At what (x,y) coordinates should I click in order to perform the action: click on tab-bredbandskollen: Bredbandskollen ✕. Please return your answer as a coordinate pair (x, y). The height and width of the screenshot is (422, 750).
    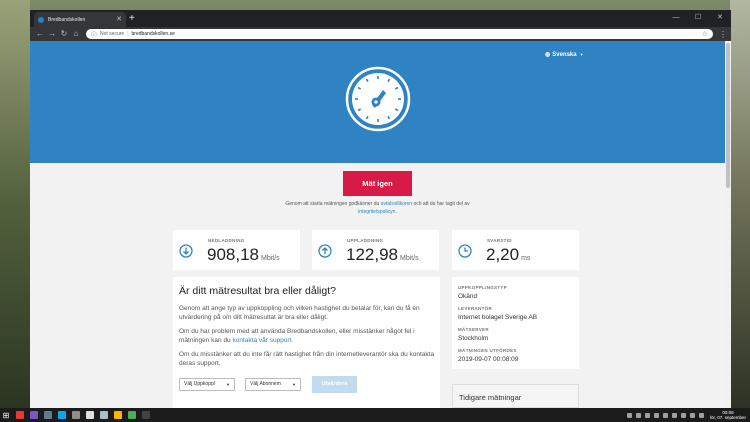
    Looking at the image, I should click on (80, 19).